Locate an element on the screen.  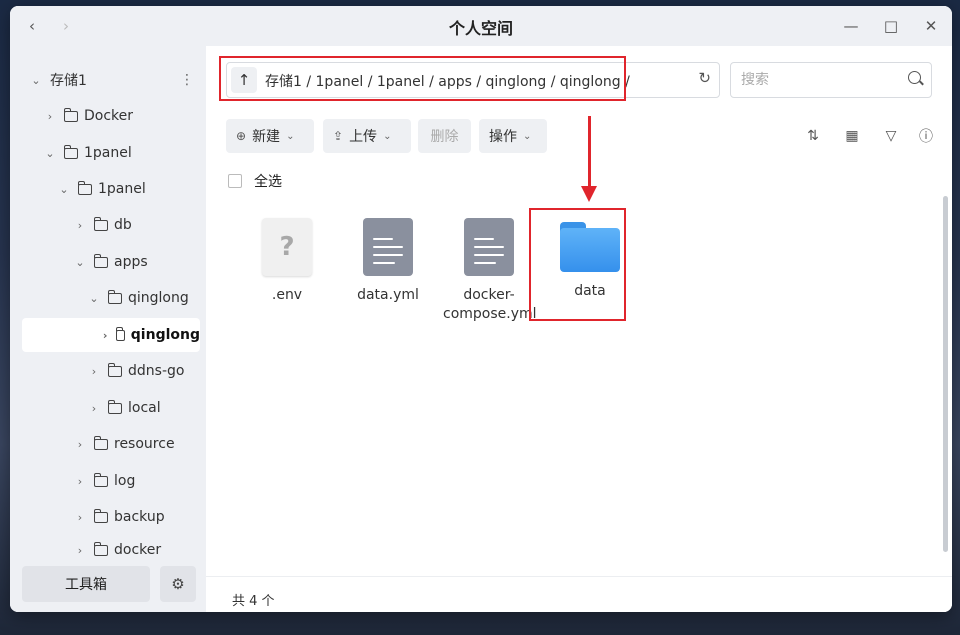
sidebar-item-label: log is located at coordinates (125, 481).